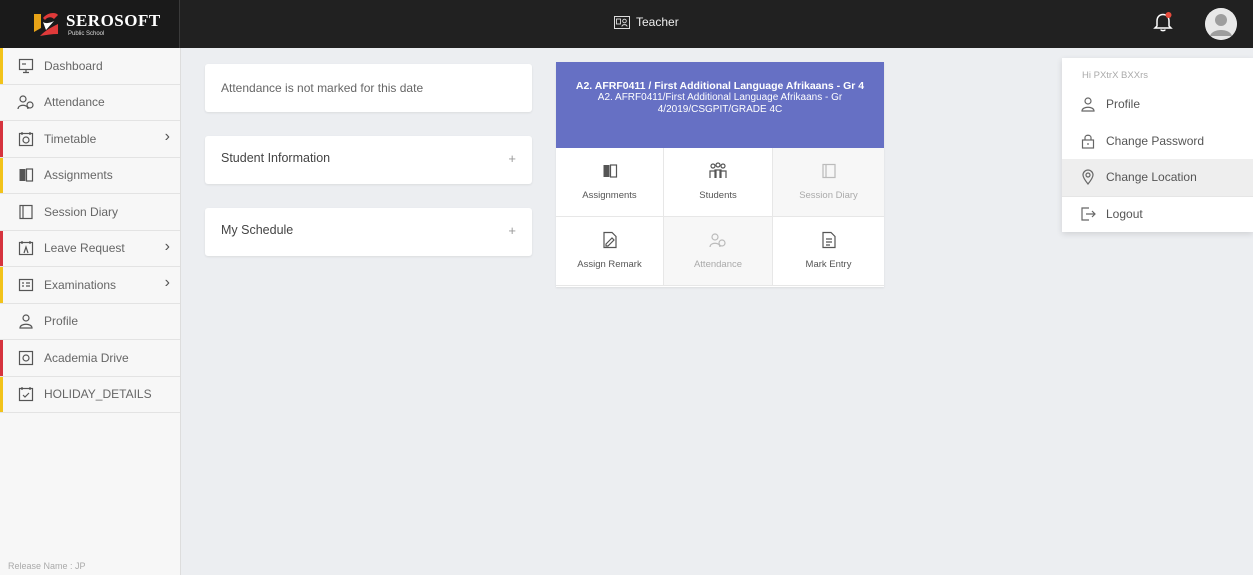  I want to click on sidebar-item-timetable: Timetable ›, so click(90, 139).